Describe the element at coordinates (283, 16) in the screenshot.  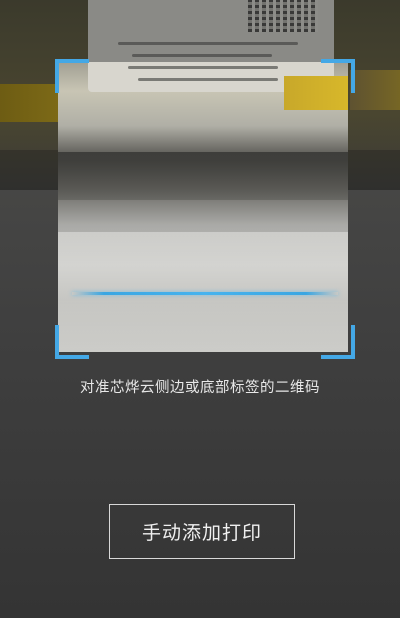
I see `camera-preview-qr-code` at that location.